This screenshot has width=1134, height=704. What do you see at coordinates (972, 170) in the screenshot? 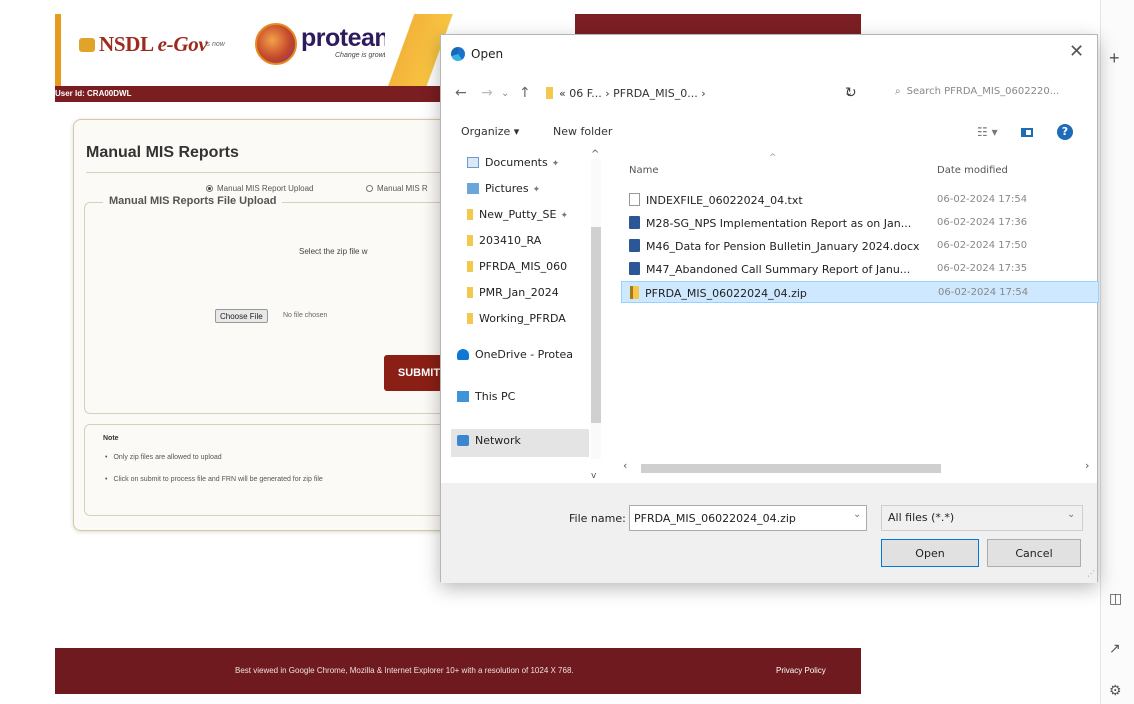
I see `column-header-date-modified: Date modified` at bounding box center [972, 170].